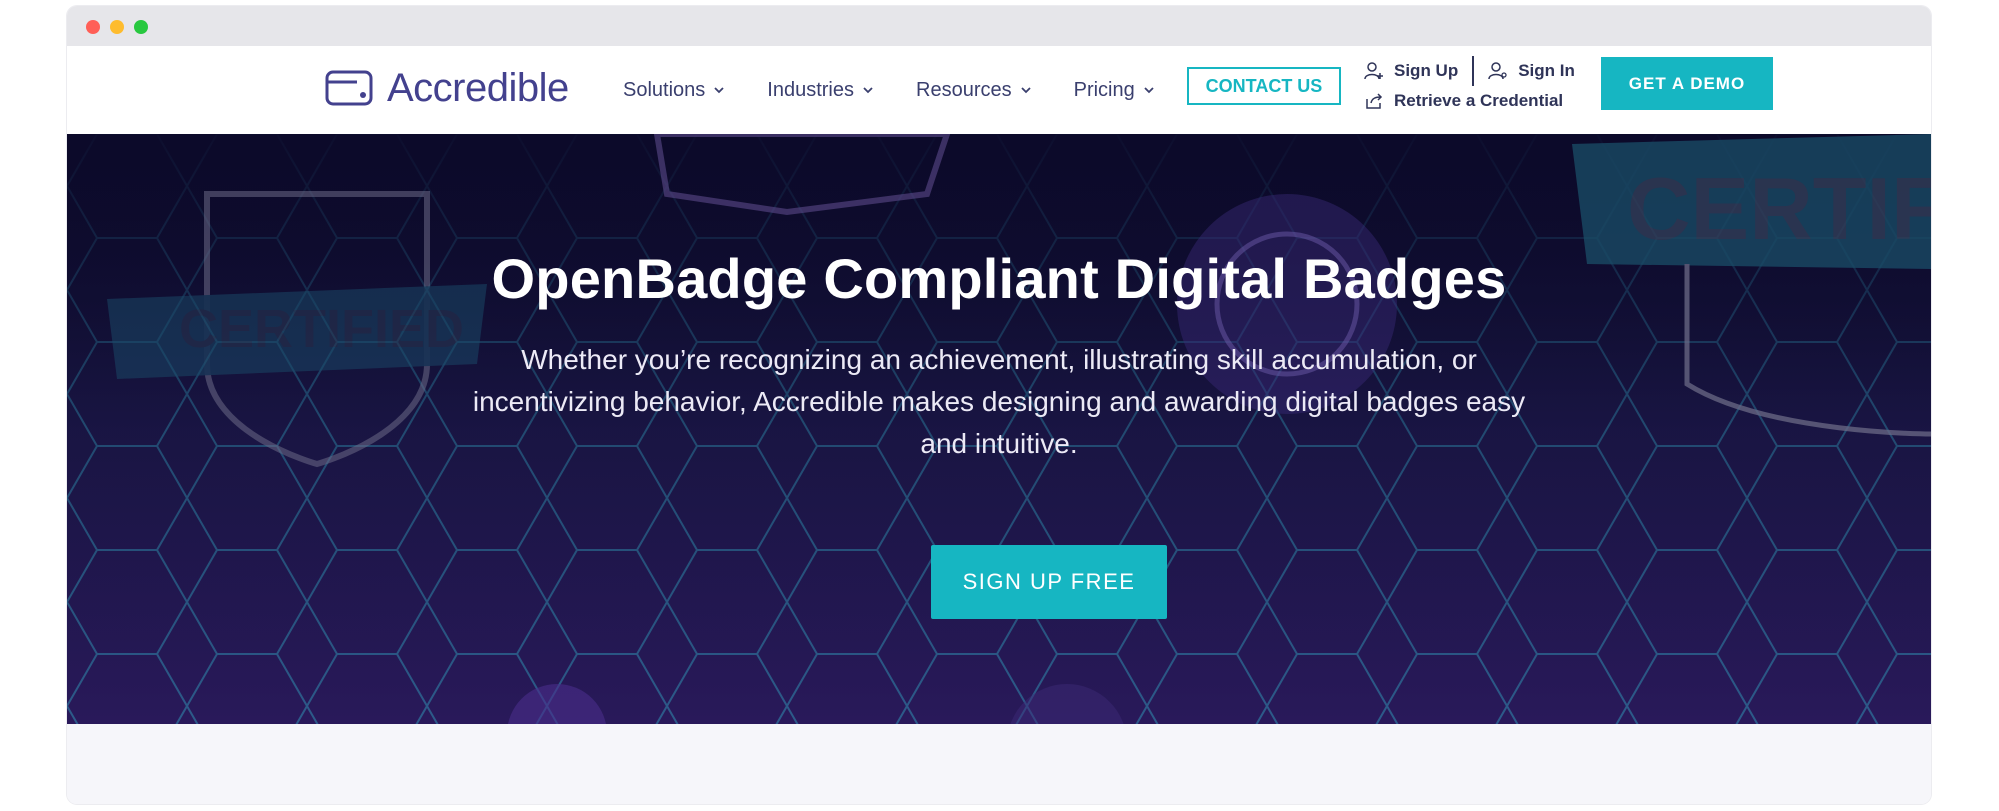 This screenshot has height=811, width=1999. What do you see at coordinates (1497, 71) in the screenshot?
I see `user-key-icon` at bounding box center [1497, 71].